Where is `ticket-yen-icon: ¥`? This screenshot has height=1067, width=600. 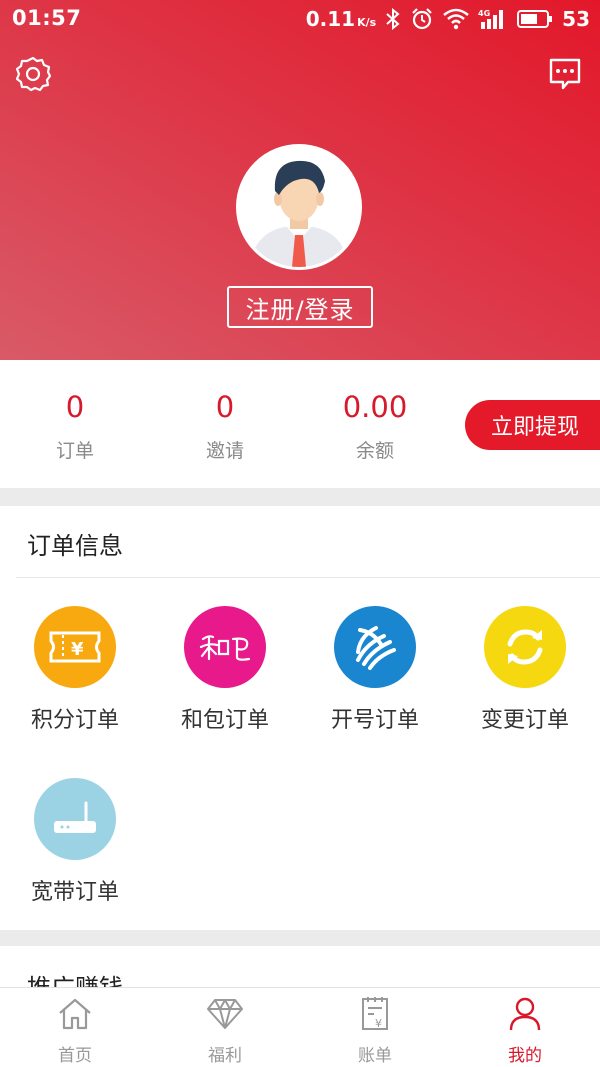
ticket-yen-icon: ¥ is located at coordinates (75, 647).